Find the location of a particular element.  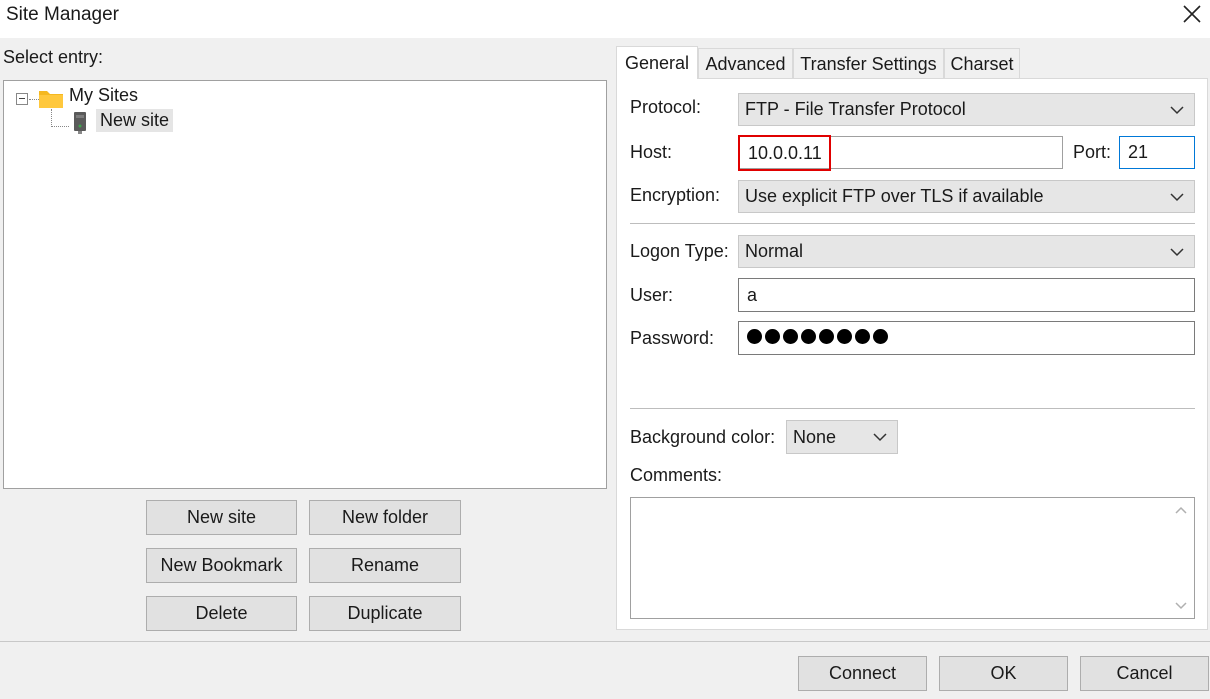

user-input: a is located at coordinates (966, 295).